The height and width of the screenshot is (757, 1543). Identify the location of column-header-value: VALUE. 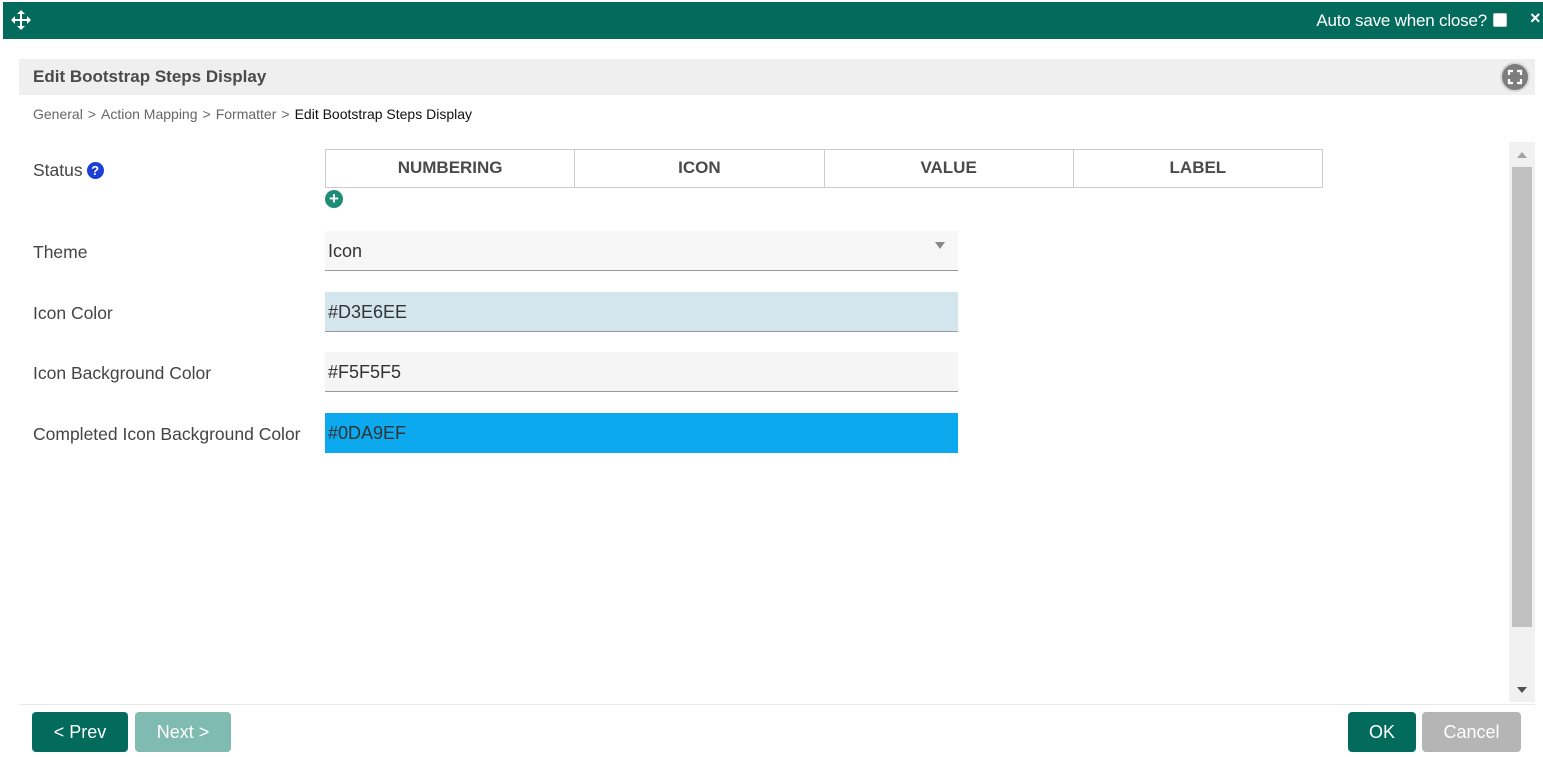
(949, 168).